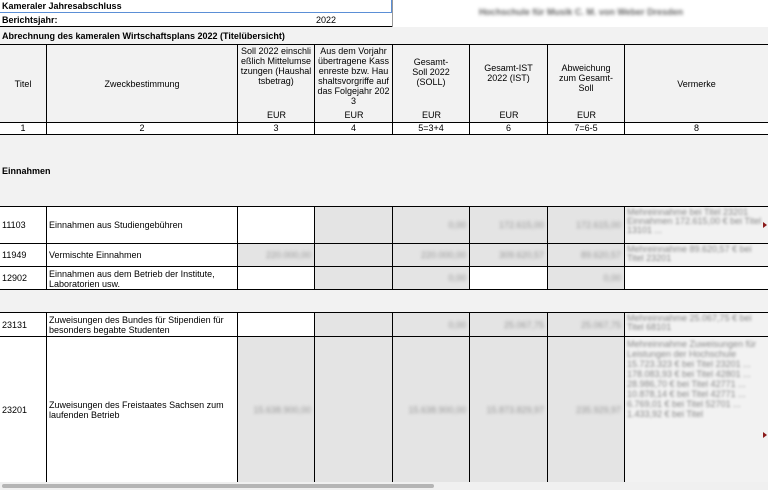 This screenshot has width=768, height=490. I want to click on table-row-soll: 220.000,00, so click(276, 255).